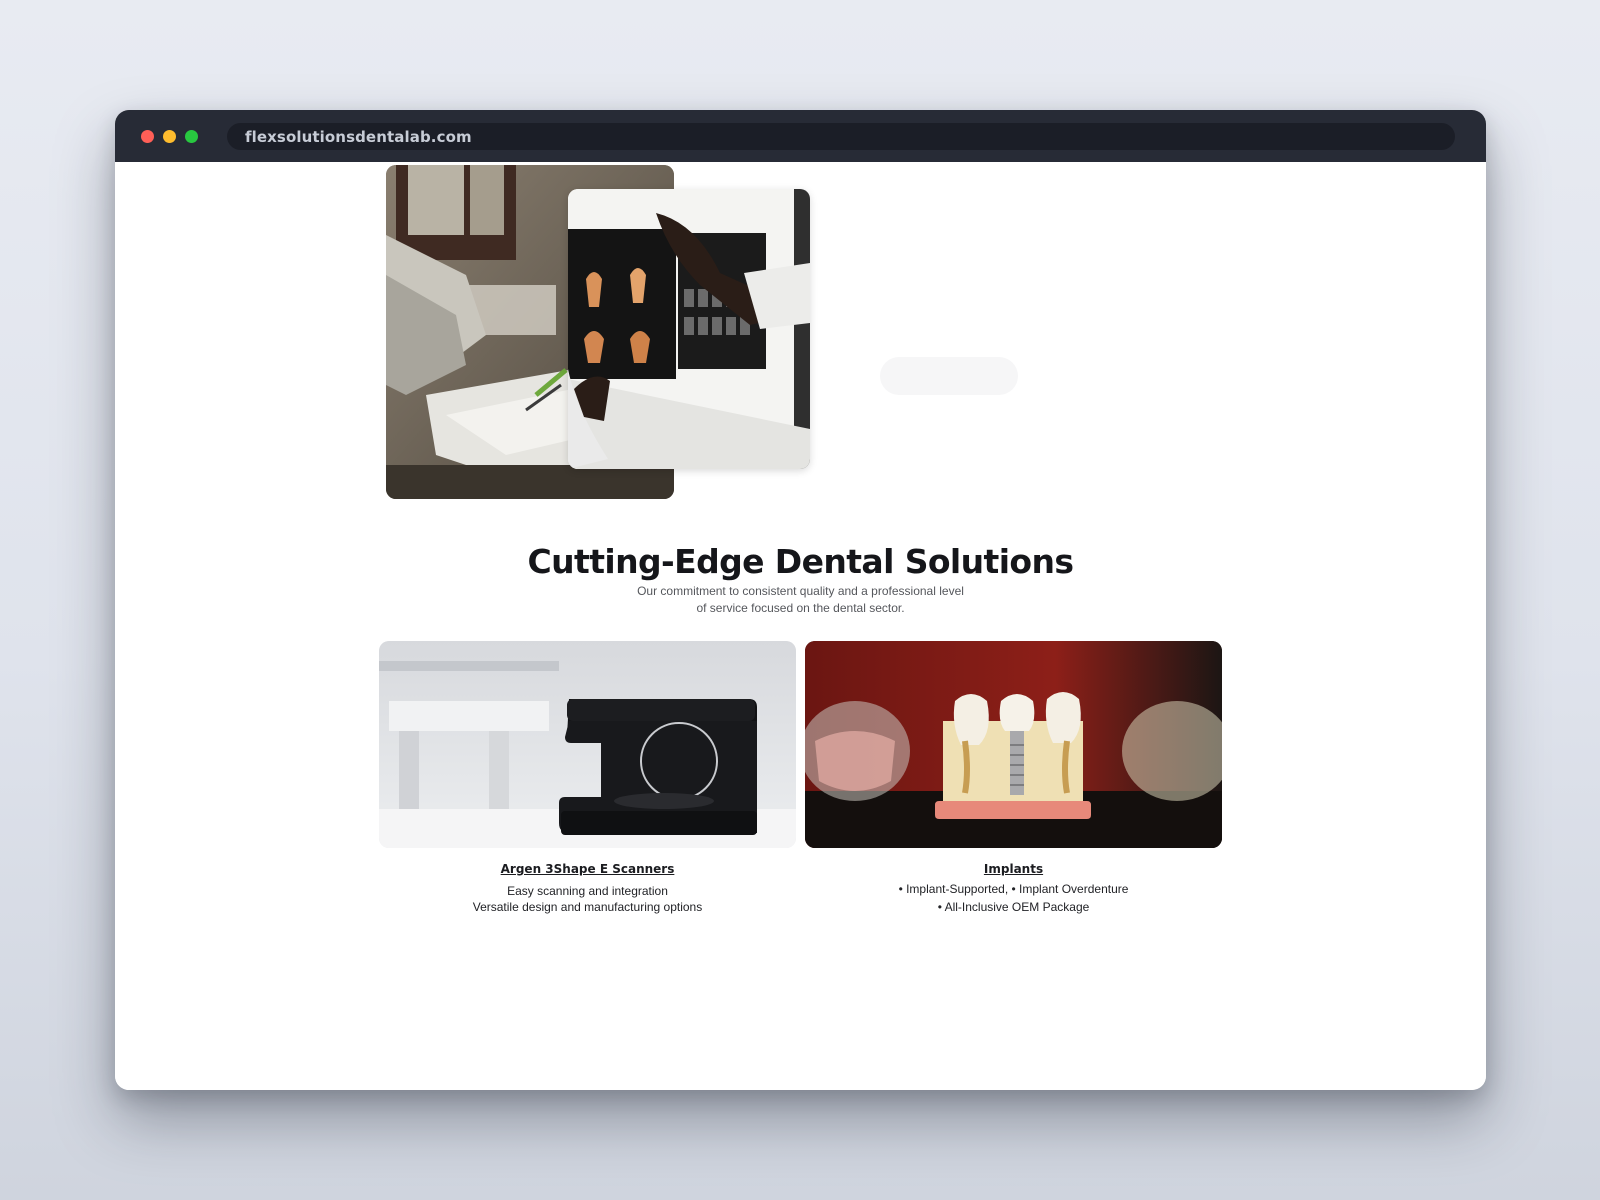 The height and width of the screenshot is (1200, 1600). I want to click on close-window-button, so click(147, 136).